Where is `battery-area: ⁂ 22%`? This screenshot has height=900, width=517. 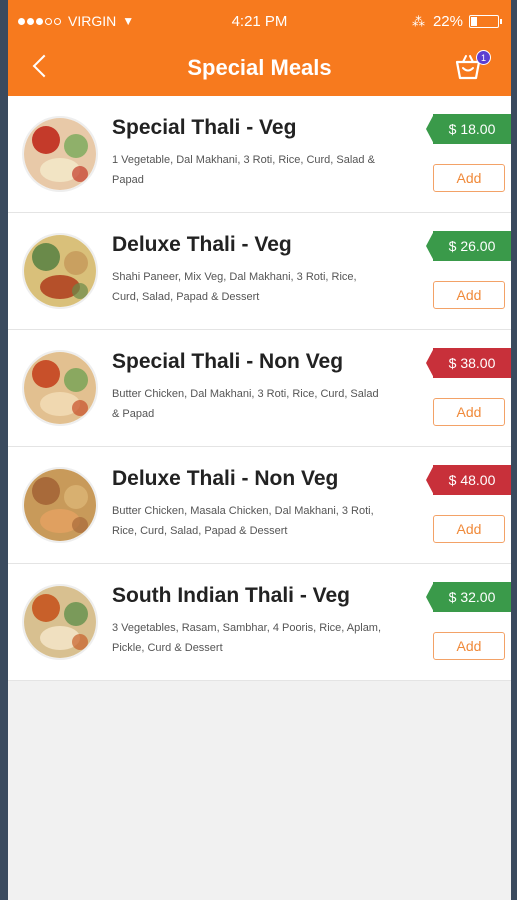
battery-area: ⁂ 22% is located at coordinates (456, 21).